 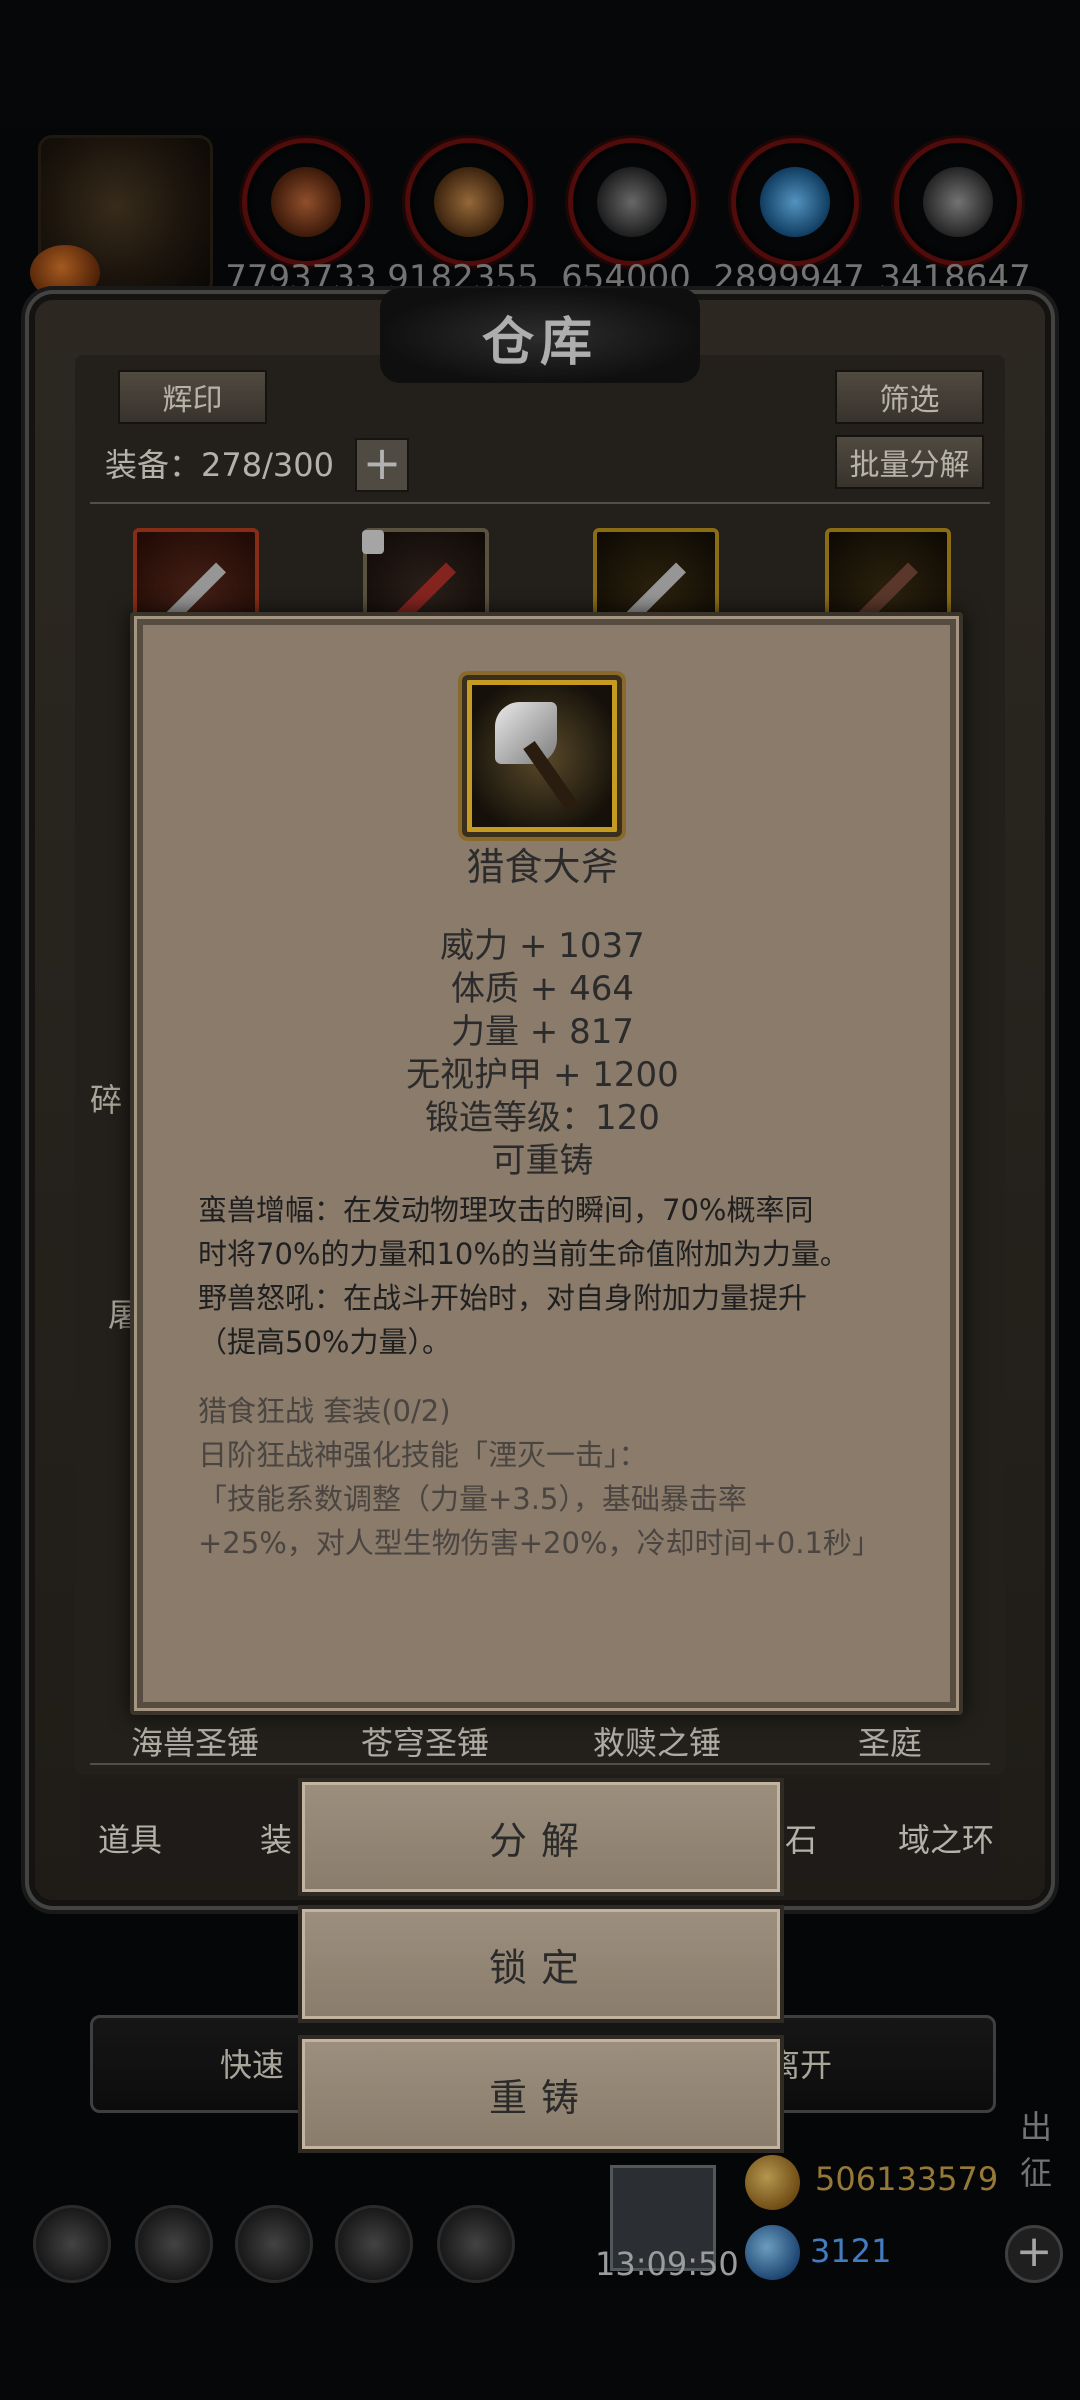 I want to click on decompose-button: 分解, so click(x=541, y=1837).